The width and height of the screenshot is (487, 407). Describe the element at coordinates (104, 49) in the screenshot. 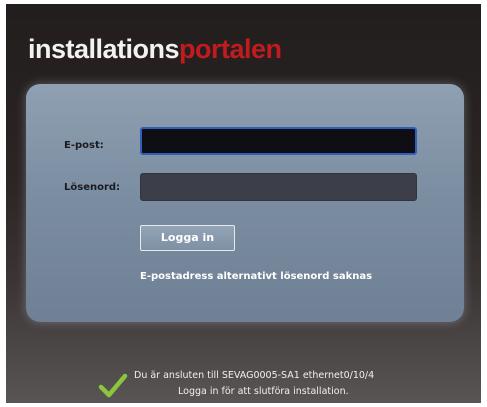

I see `logo-part-installations: installations` at that location.